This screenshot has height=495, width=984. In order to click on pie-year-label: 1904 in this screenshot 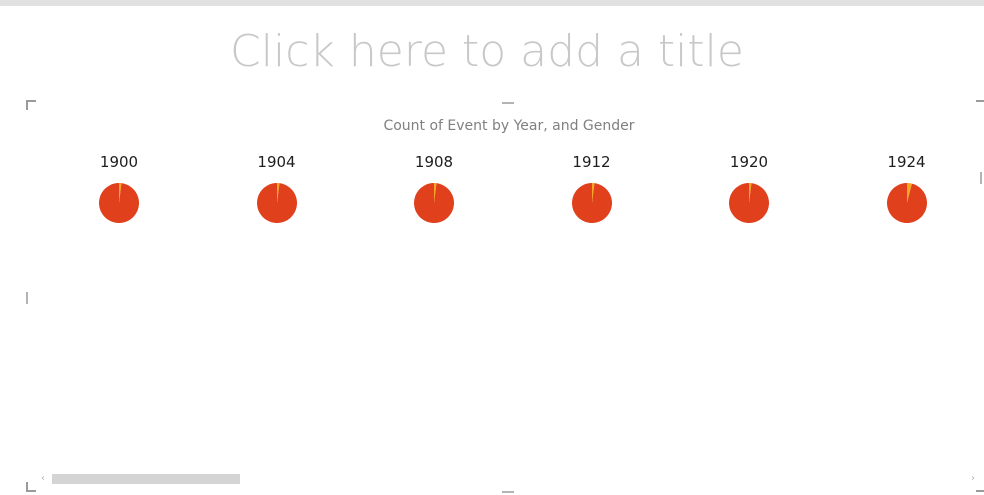, I will do `click(276, 162)`.